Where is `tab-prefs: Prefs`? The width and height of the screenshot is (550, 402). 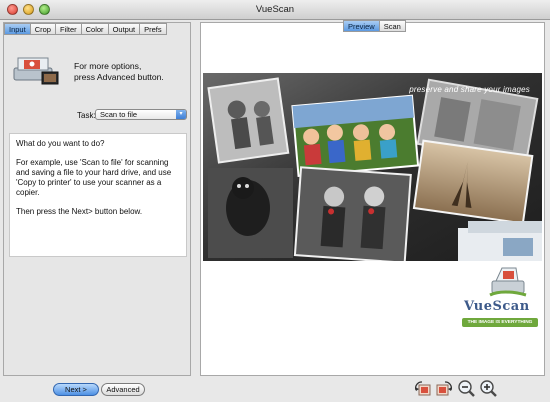 tab-prefs: Prefs is located at coordinates (153, 29).